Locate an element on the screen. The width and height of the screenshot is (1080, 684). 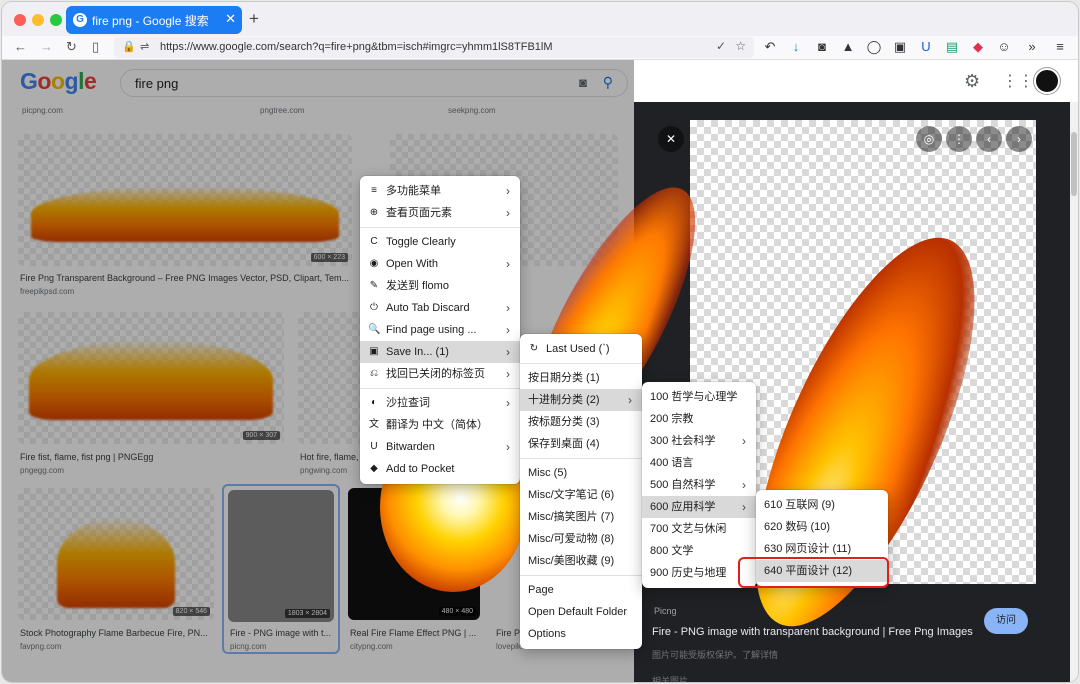
menu-item-toggle-clearly: C Toggle Clearly is located at coordinates (440, 242).